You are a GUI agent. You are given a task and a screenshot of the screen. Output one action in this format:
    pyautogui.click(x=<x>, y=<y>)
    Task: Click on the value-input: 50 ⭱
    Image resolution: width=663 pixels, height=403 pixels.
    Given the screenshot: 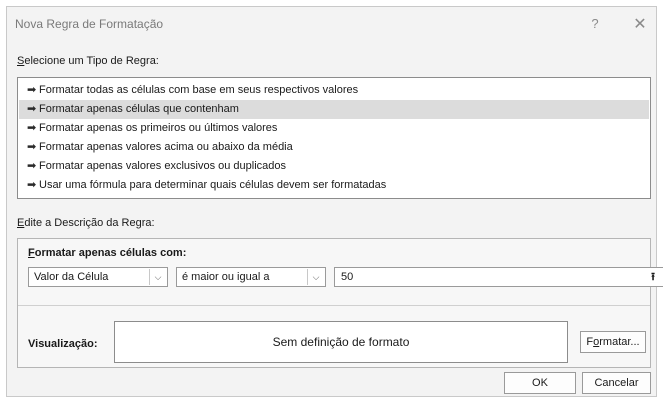 What is the action you would take?
    pyautogui.click(x=498, y=277)
    